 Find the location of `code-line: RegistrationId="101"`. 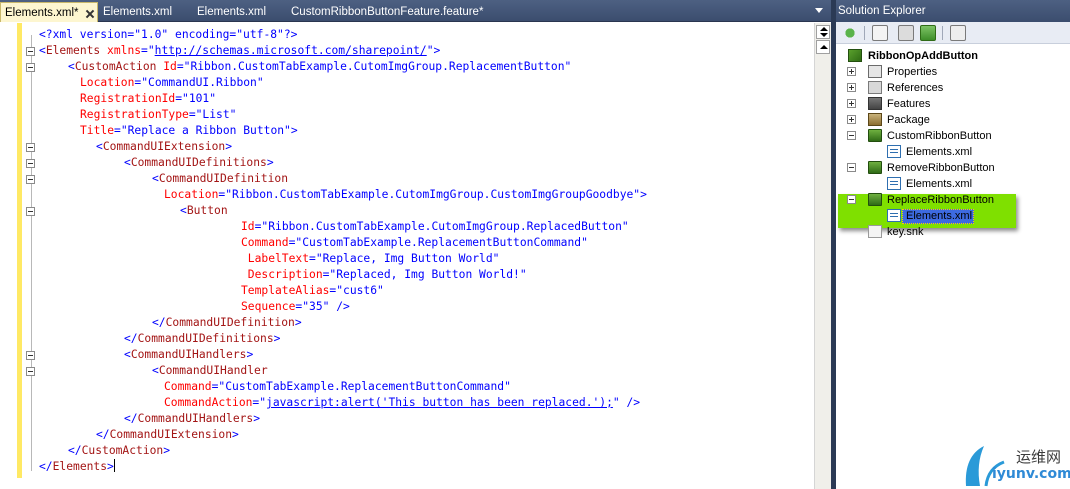

code-line: RegistrationId="101" is located at coordinates (148, 99).